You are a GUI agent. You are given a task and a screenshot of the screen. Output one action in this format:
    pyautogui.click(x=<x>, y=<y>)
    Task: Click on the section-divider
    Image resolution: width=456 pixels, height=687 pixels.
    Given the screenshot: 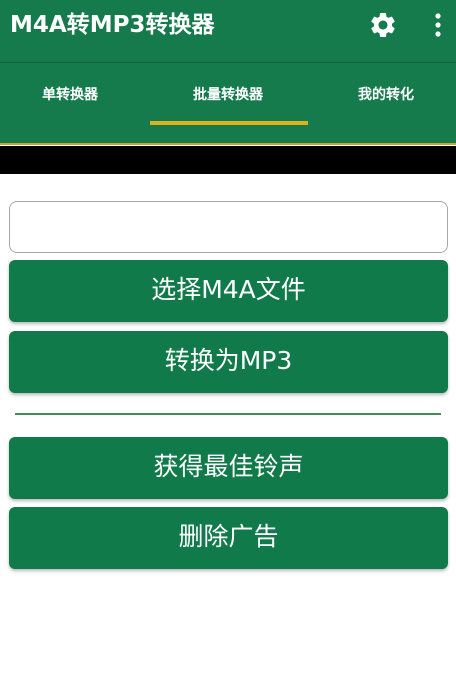 What is the action you would take?
    pyautogui.click(x=228, y=414)
    